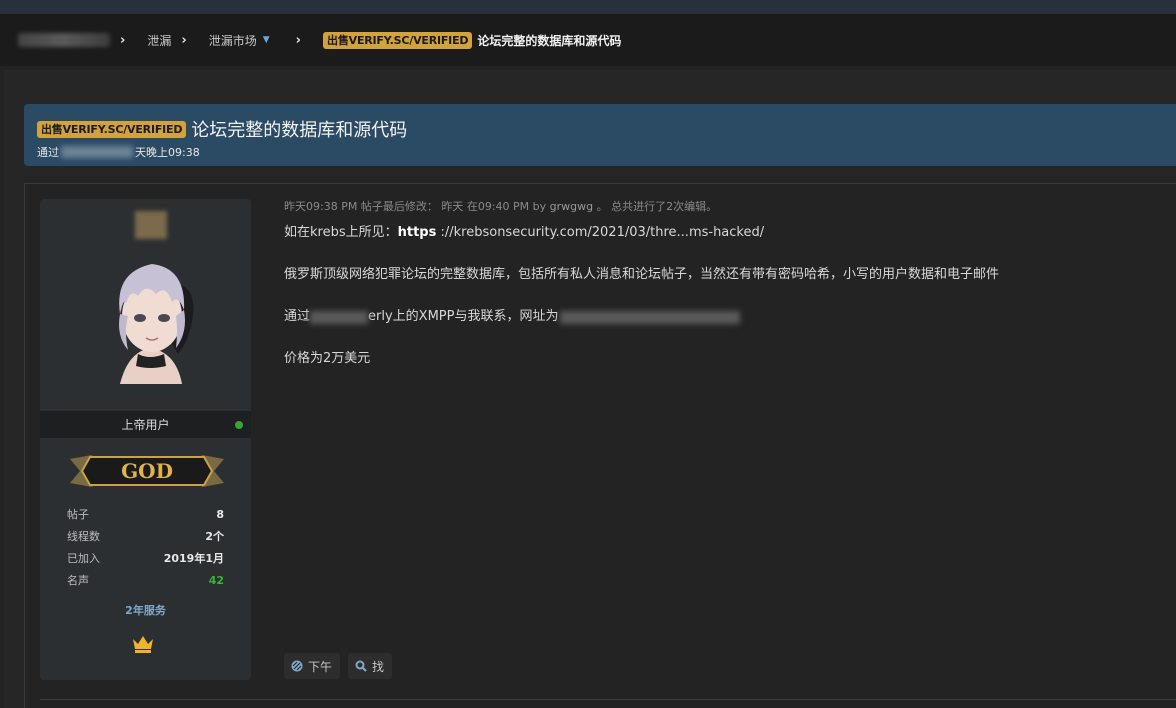 This screenshot has width=1176, height=708. What do you see at coordinates (370, 666) in the screenshot?
I see `find-button: 找` at bounding box center [370, 666].